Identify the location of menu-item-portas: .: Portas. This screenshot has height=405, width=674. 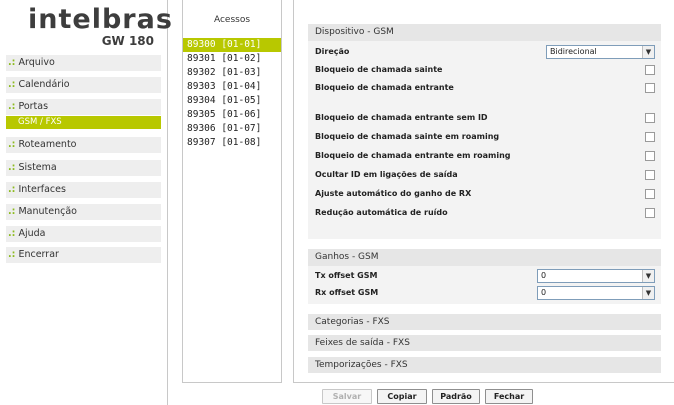
(83, 107).